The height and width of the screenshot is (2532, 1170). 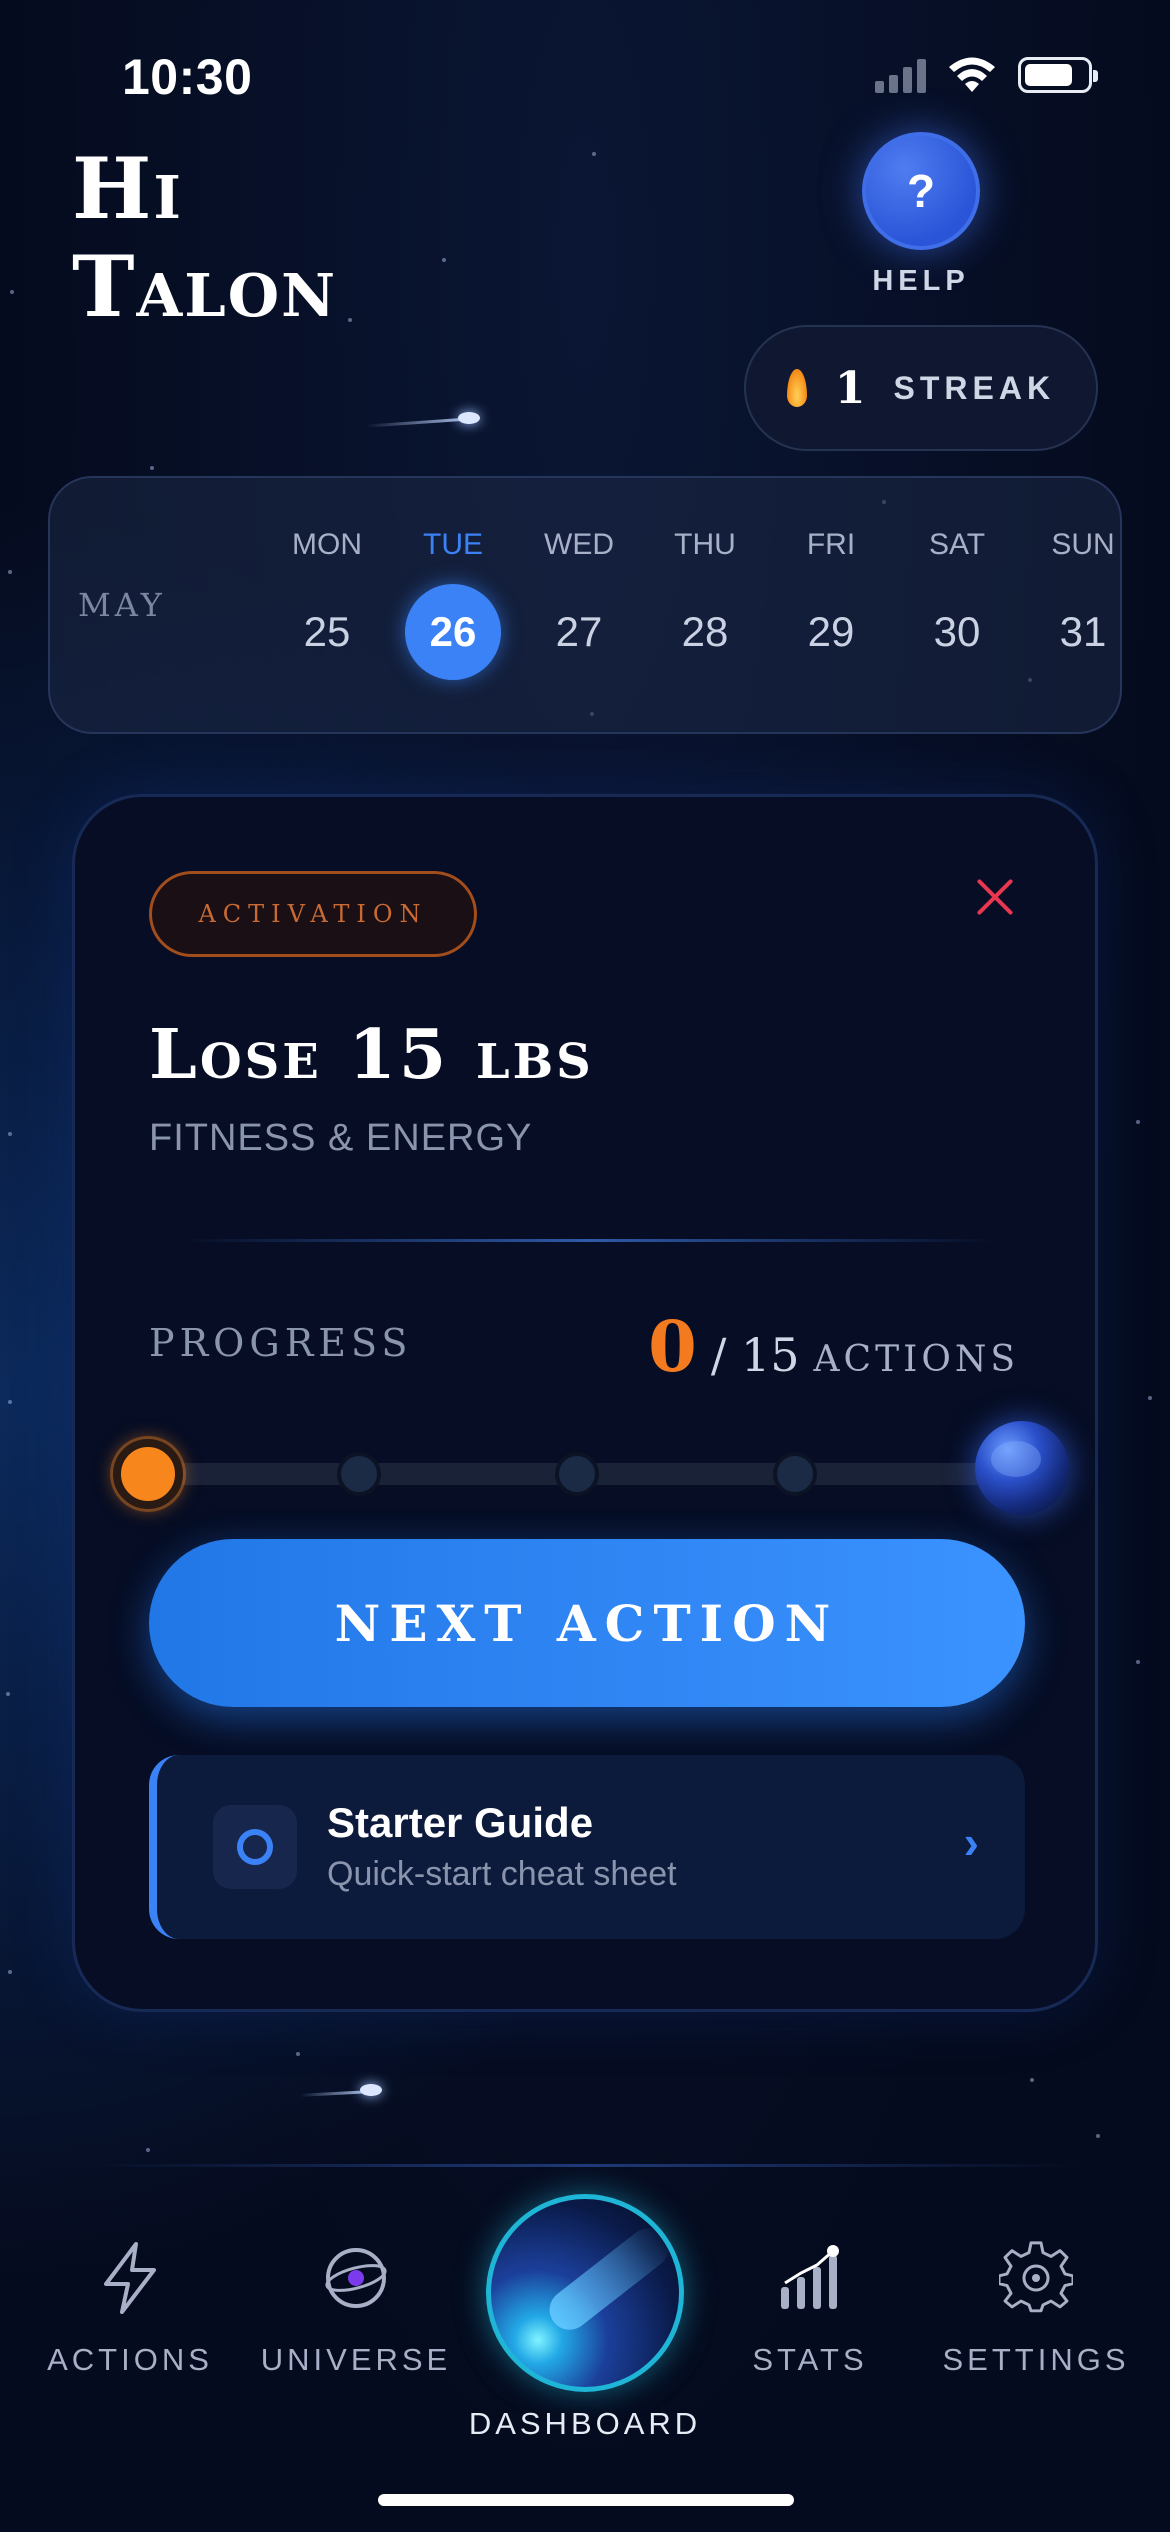 What do you see at coordinates (796, 388) in the screenshot?
I see `flame-icon` at bounding box center [796, 388].